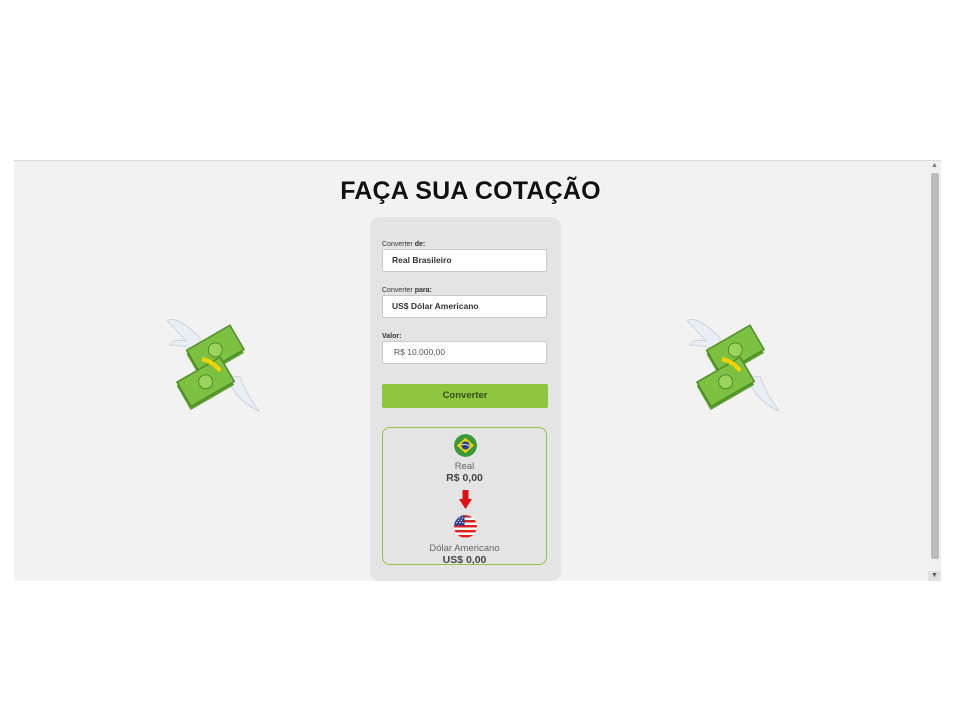  Describe the element at coordinates (464, 478) in the screenshot. I see `from-amount: R$ 0,00` at that location.